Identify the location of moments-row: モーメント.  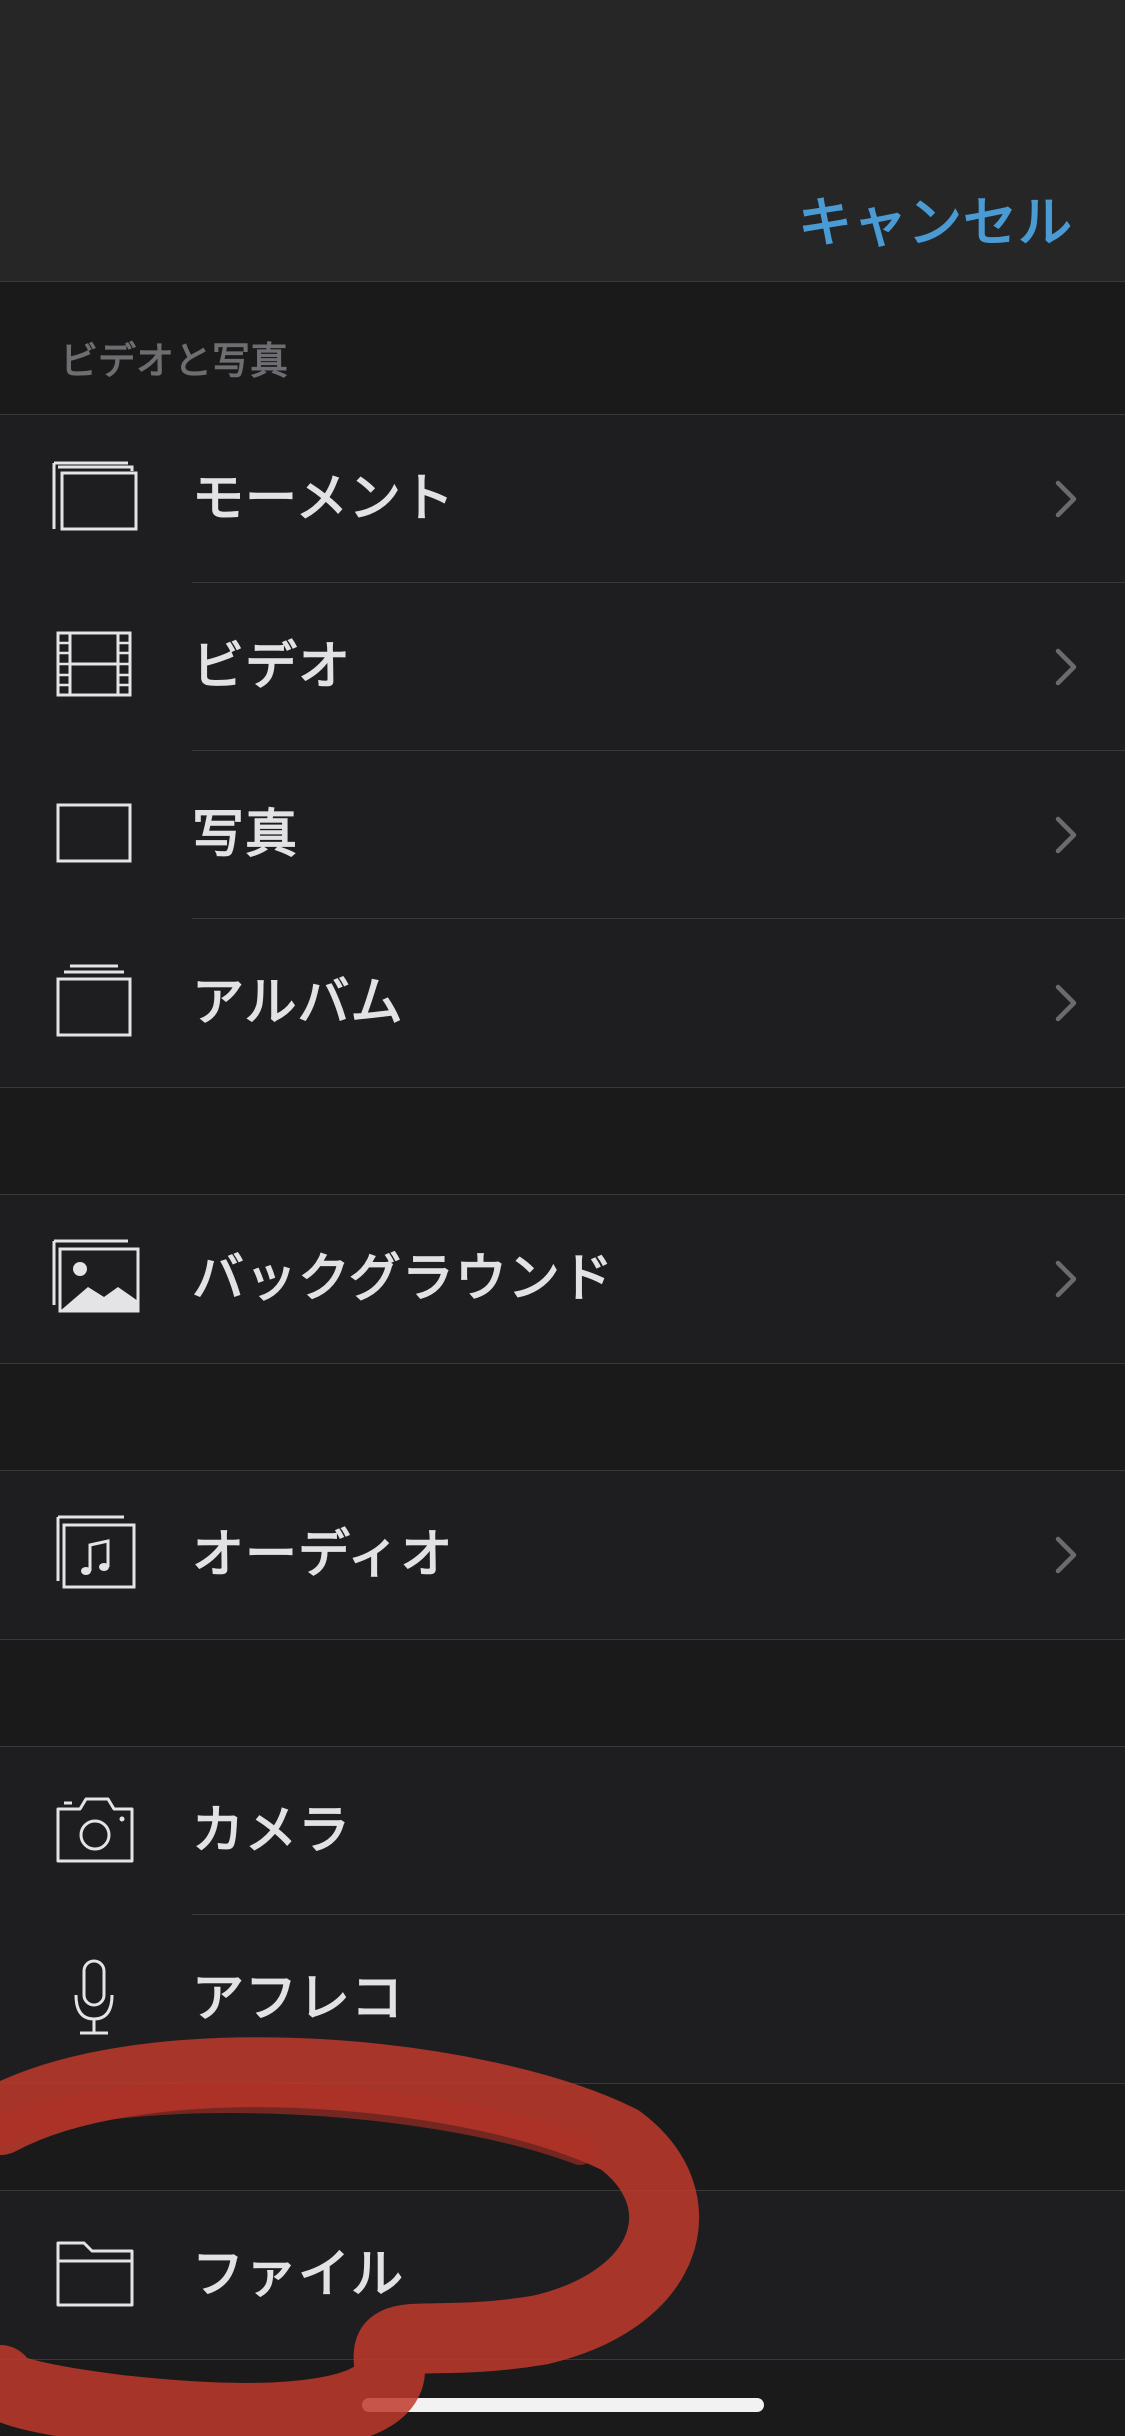
(562, 499).